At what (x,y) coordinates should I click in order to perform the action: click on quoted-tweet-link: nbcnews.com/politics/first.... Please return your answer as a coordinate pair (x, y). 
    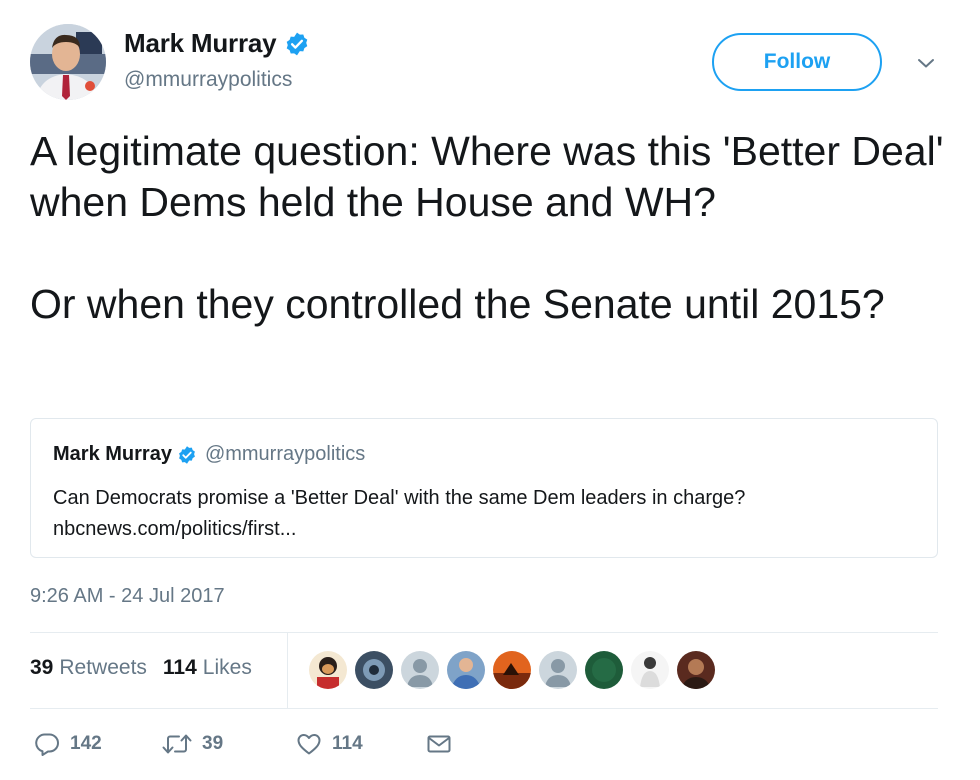
    Looking at the image, I should click on (483, 529).